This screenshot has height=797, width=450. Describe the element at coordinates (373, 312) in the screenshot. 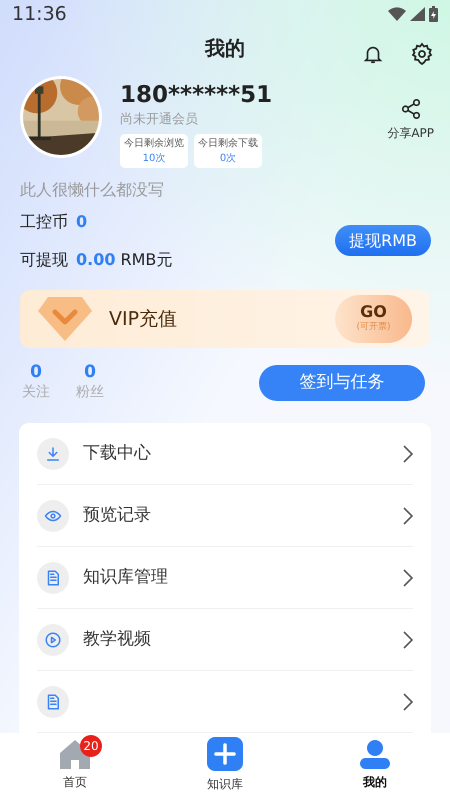

I see `go-label: GO` at that location.